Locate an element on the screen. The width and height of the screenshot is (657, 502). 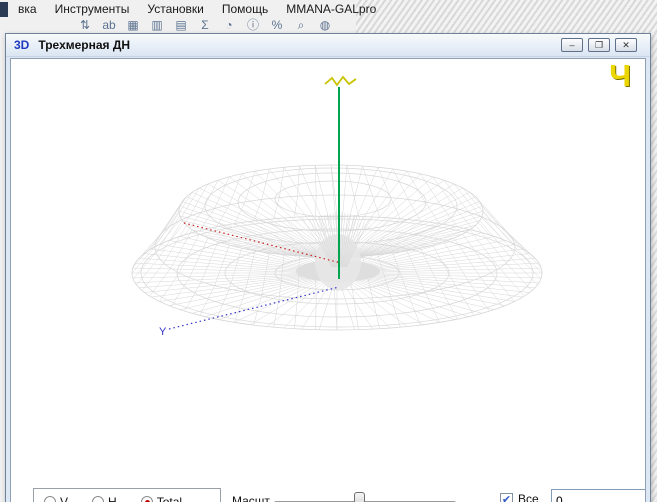
all-checkbox-box: ✔ is located at coordinates (506, 497).